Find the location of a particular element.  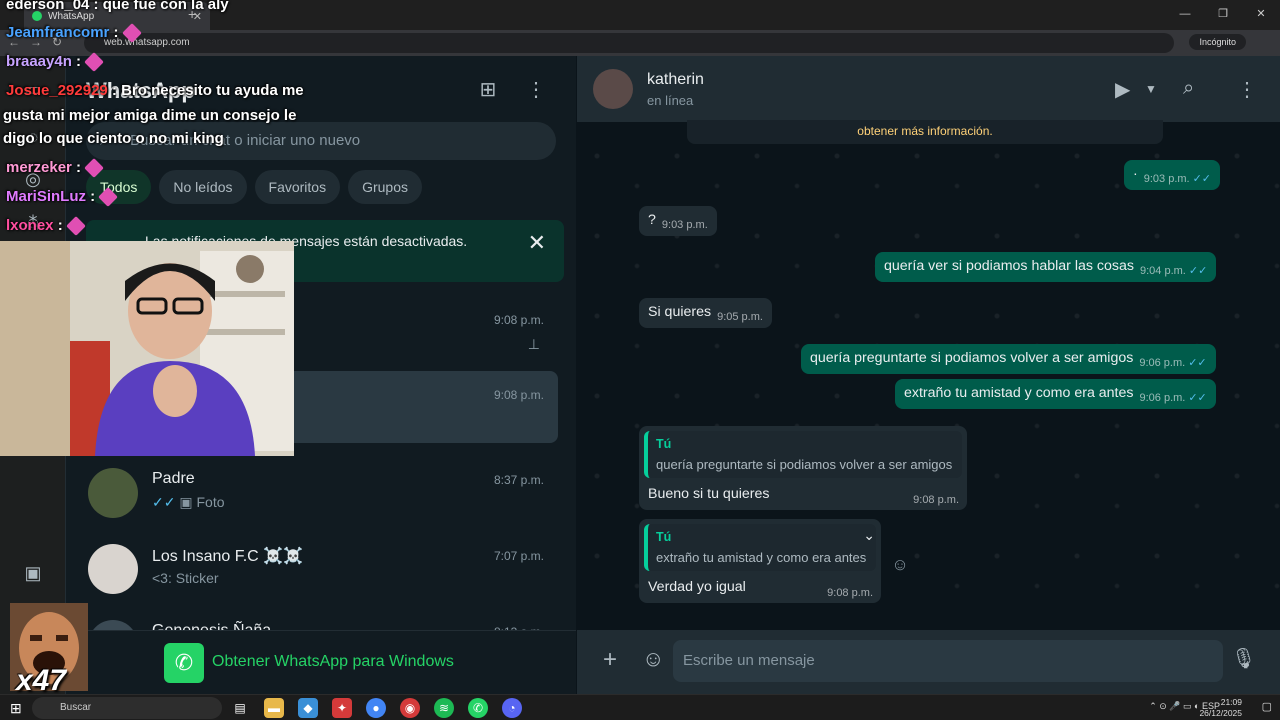

whatsapp-logo-icon: ✆ is located at coordinates (184, 663).